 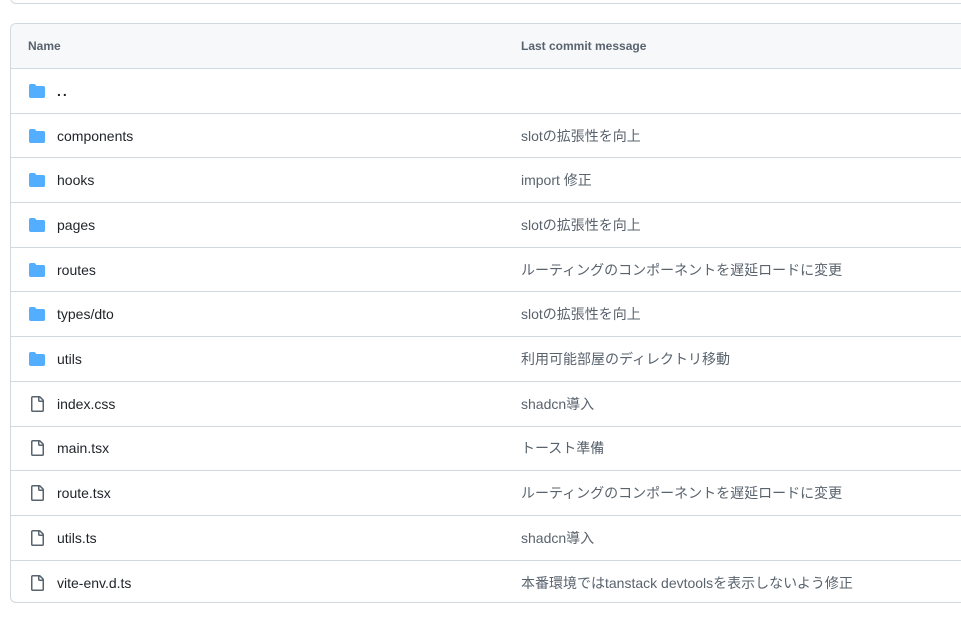 I want to click on table-row: routes ルーティングのコンポーネントを遅延ロードに変更, so click(x=486, y=270).